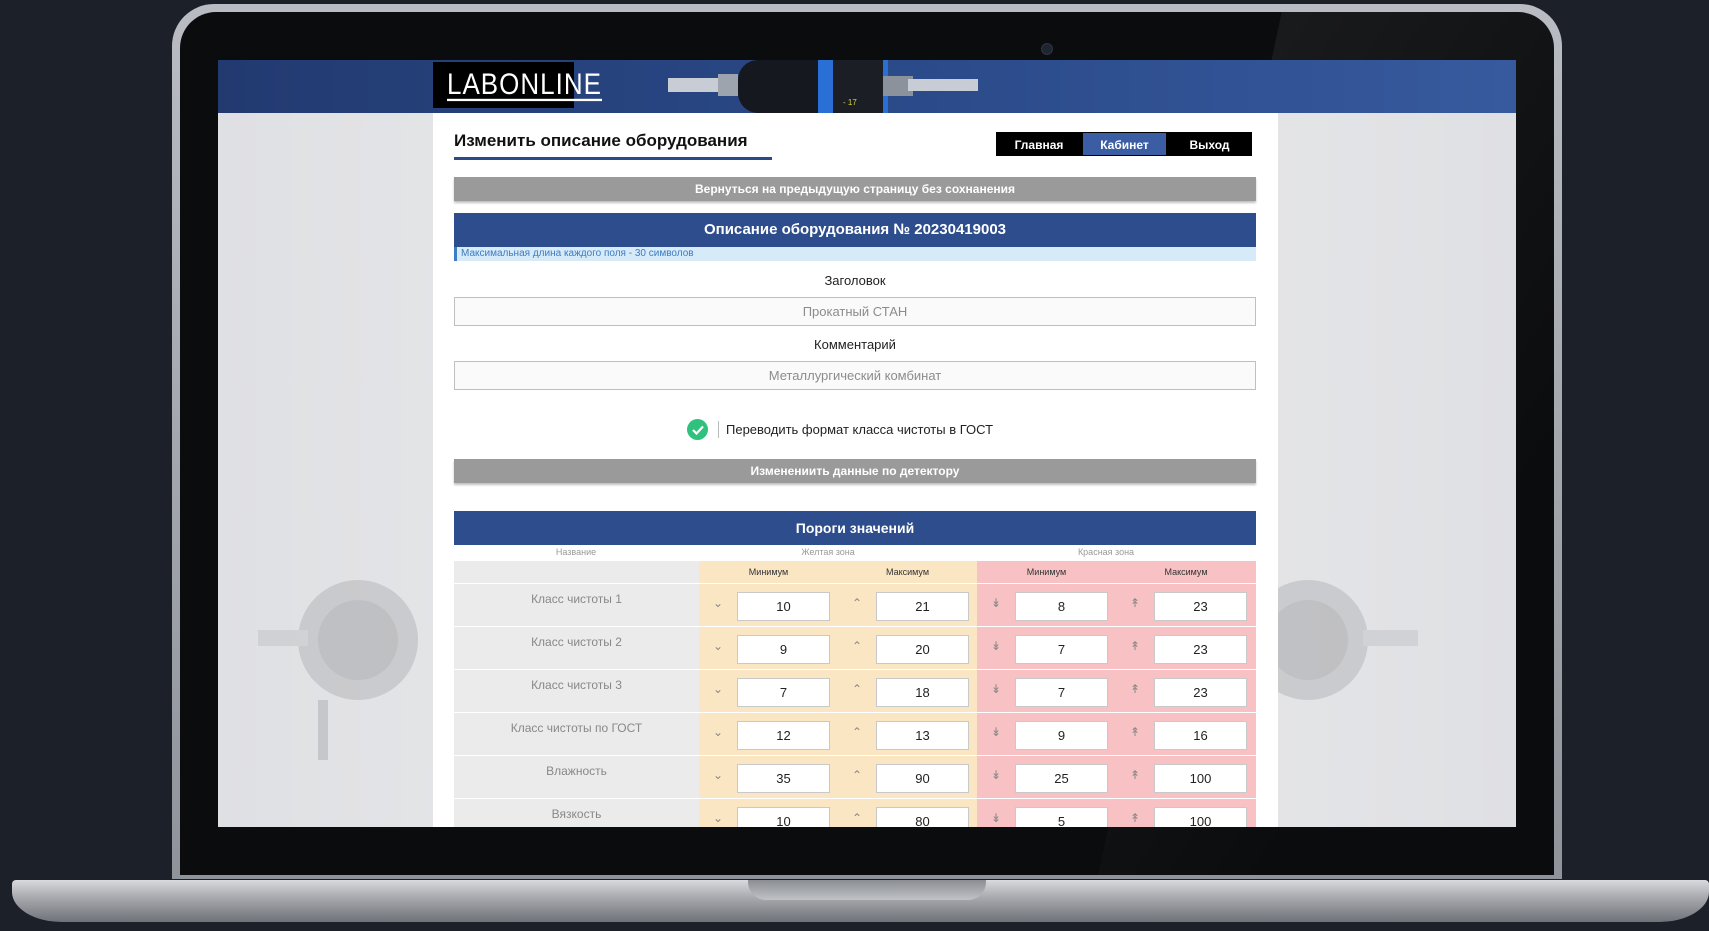  Describe the element at coordinates (783, 778) in the screenshot. I see `y-min-input: 35` at that location.